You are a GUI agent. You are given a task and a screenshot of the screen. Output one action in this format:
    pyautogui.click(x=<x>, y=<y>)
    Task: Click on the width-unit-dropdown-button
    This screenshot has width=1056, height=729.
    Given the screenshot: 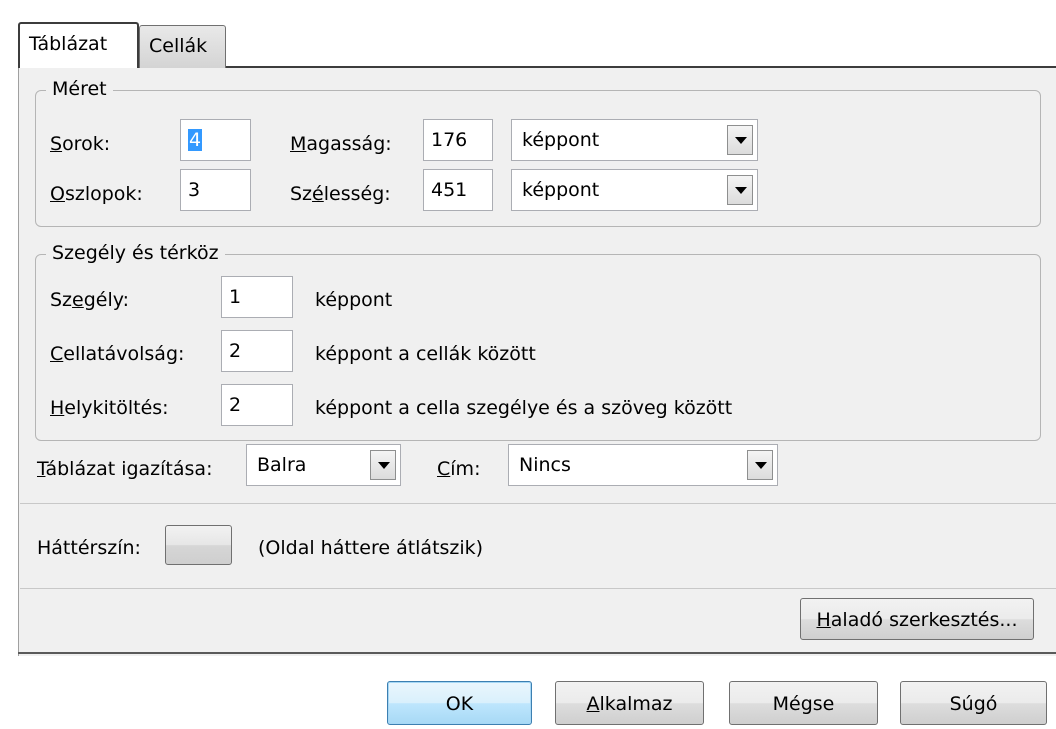 What is the action you would take?
    pyautogui.click(x=740, y=190)
    